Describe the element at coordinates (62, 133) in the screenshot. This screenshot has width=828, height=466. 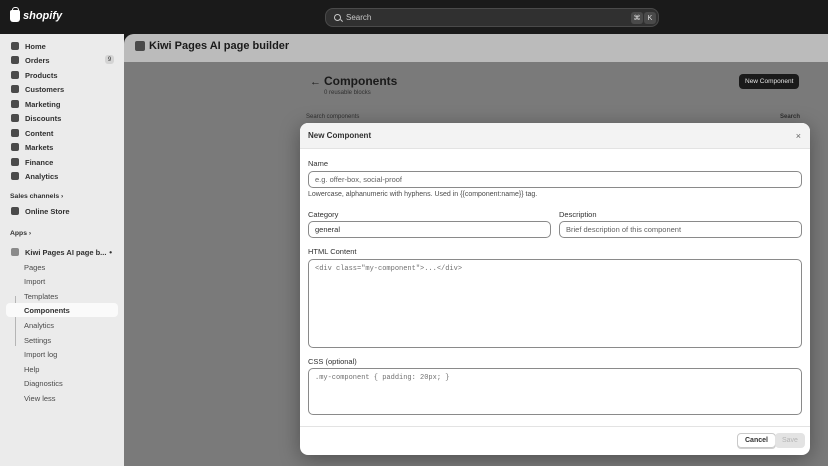
I see `sidebar-item-content: Content` at that location.